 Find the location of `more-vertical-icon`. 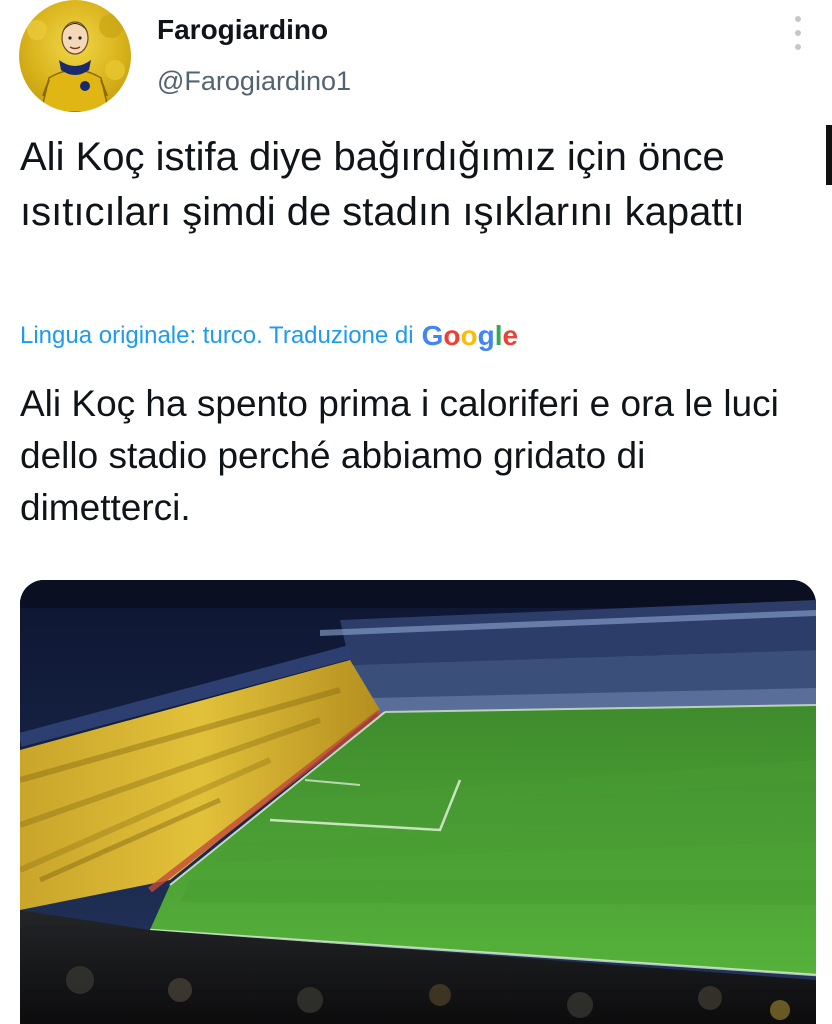

more-vertical-icon is located at coordinates (798, 33).